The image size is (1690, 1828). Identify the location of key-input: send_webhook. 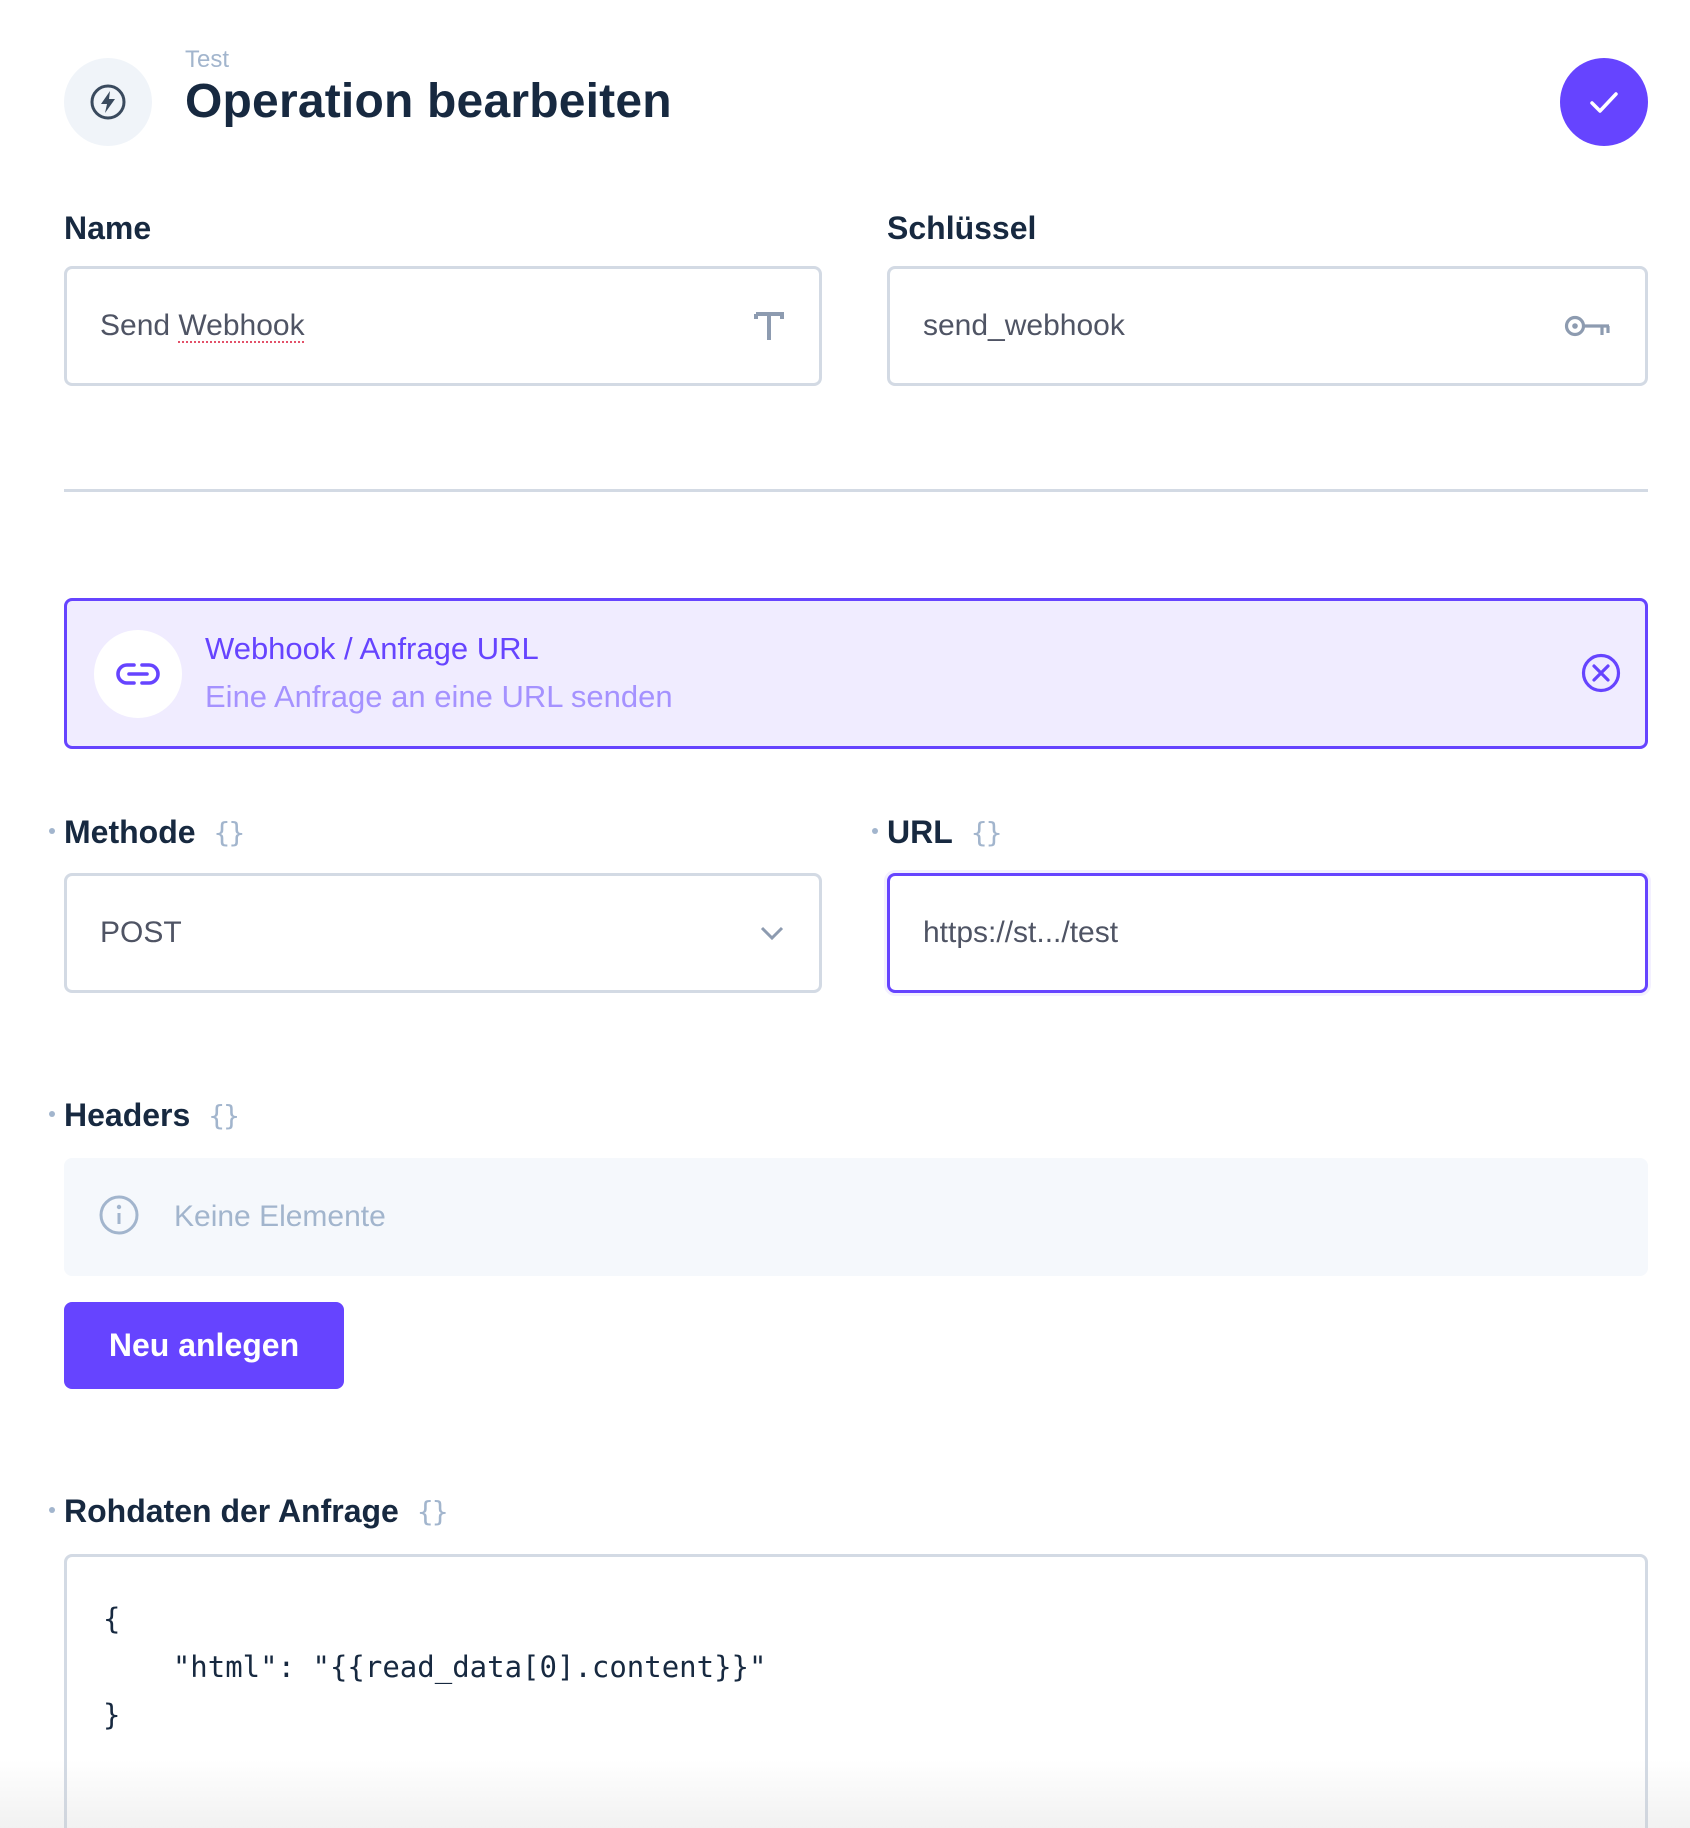
(1267, 326).